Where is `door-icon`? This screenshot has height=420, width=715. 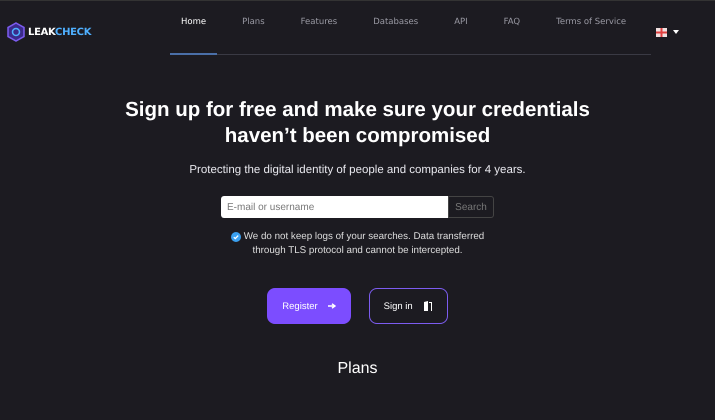 door-icon is located at coordinates (427, 306).